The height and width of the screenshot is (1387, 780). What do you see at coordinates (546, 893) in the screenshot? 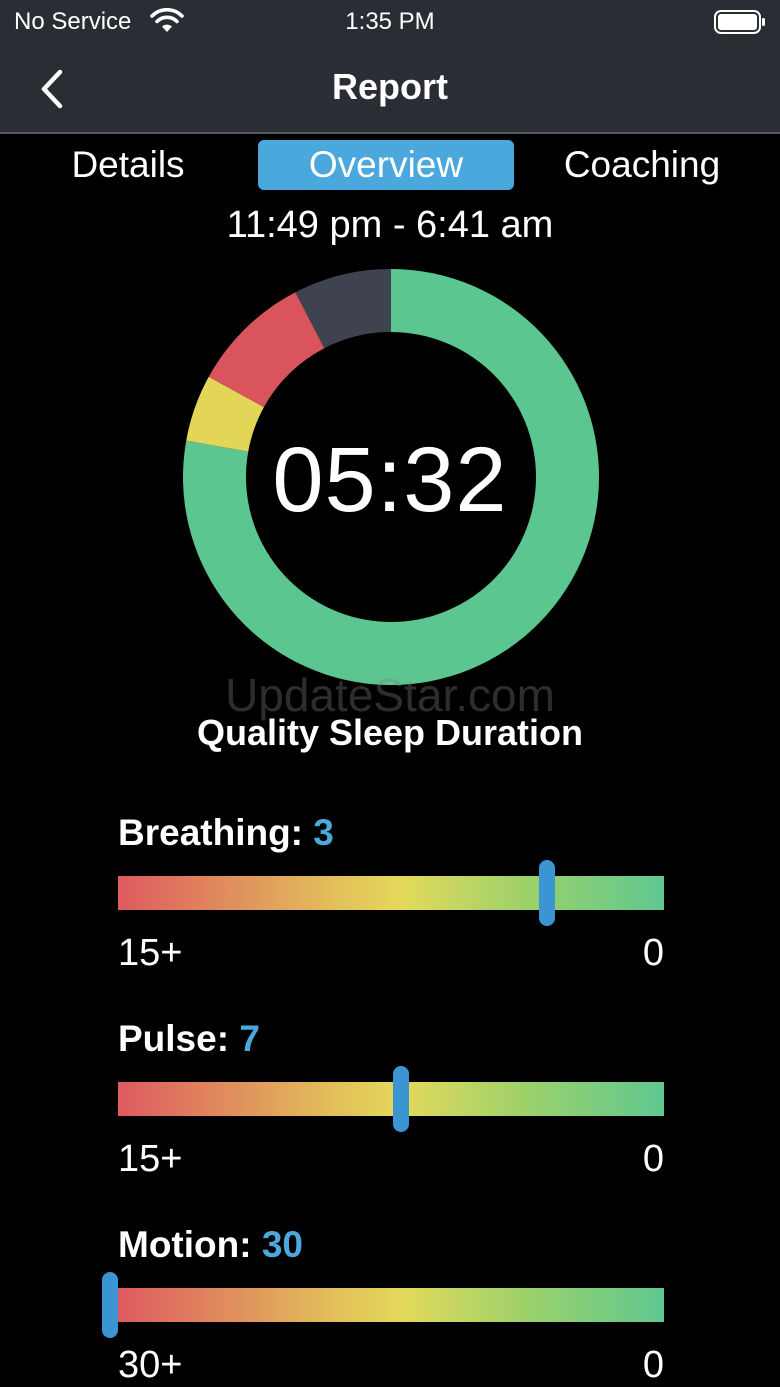
I see `breathing-slider-thumb` at bounding box center [546, 893].